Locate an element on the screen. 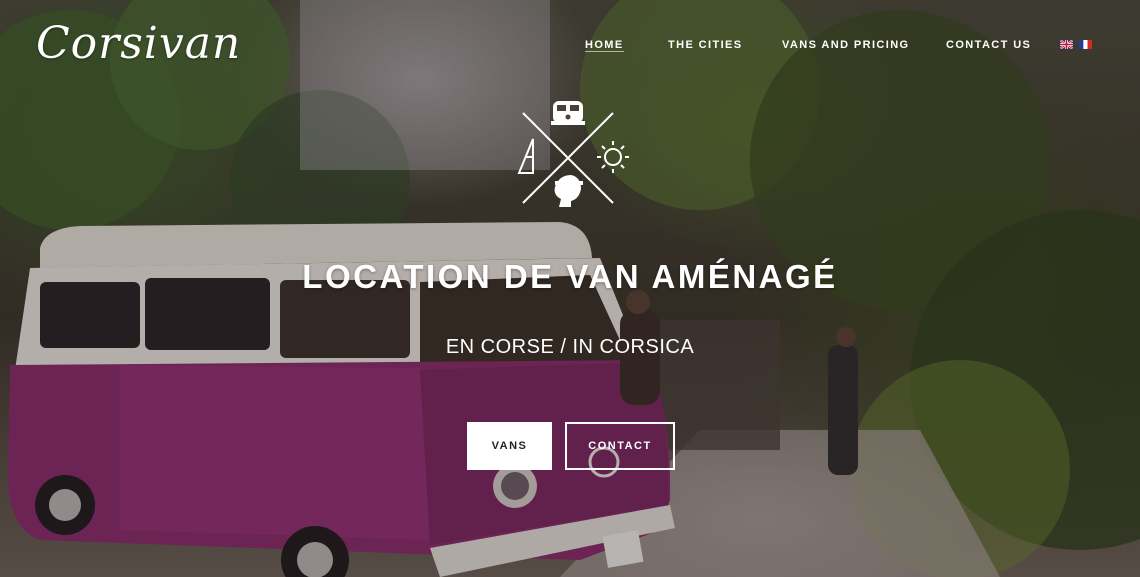 This screenshot has height=577, width=1140. contact-button: CONTACT is located at coordinates (620, 446).